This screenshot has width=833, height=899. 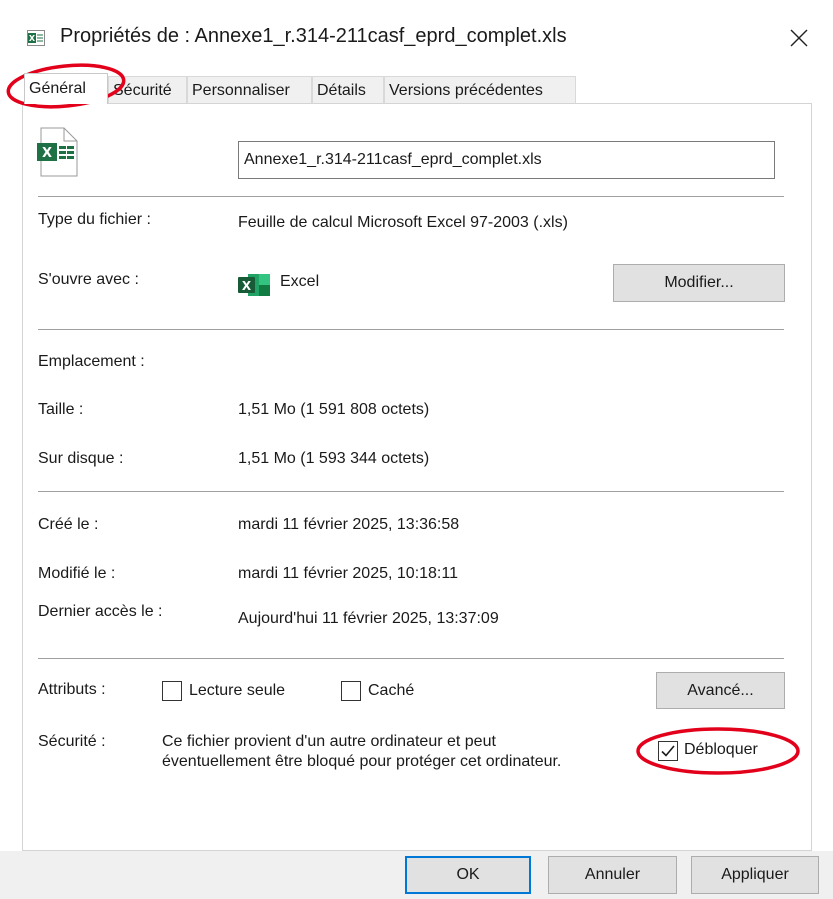 What do you see at coordinates (300, 281) in the screenshot?
I see `opens-with-value: Excel` at bounding box center [300, 281].